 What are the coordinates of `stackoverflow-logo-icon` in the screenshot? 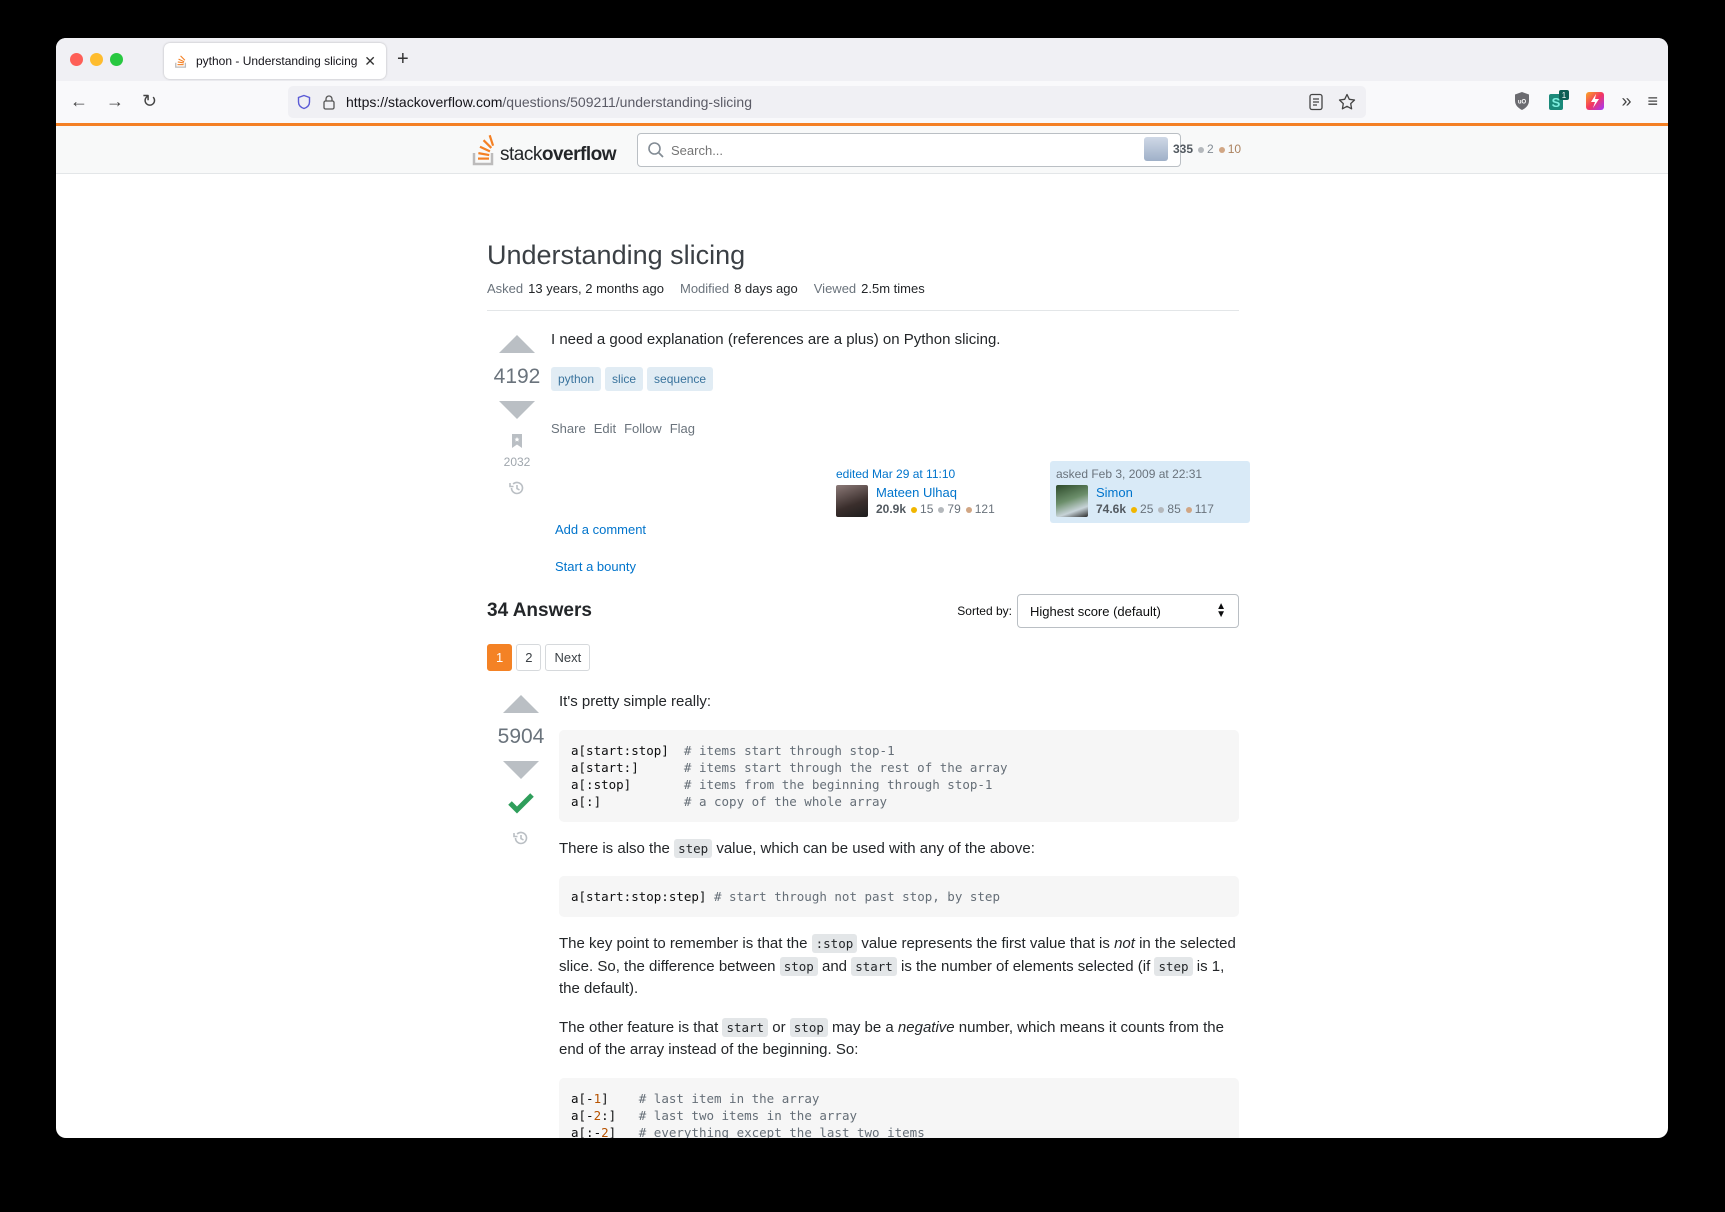 It's located at (483, 150).